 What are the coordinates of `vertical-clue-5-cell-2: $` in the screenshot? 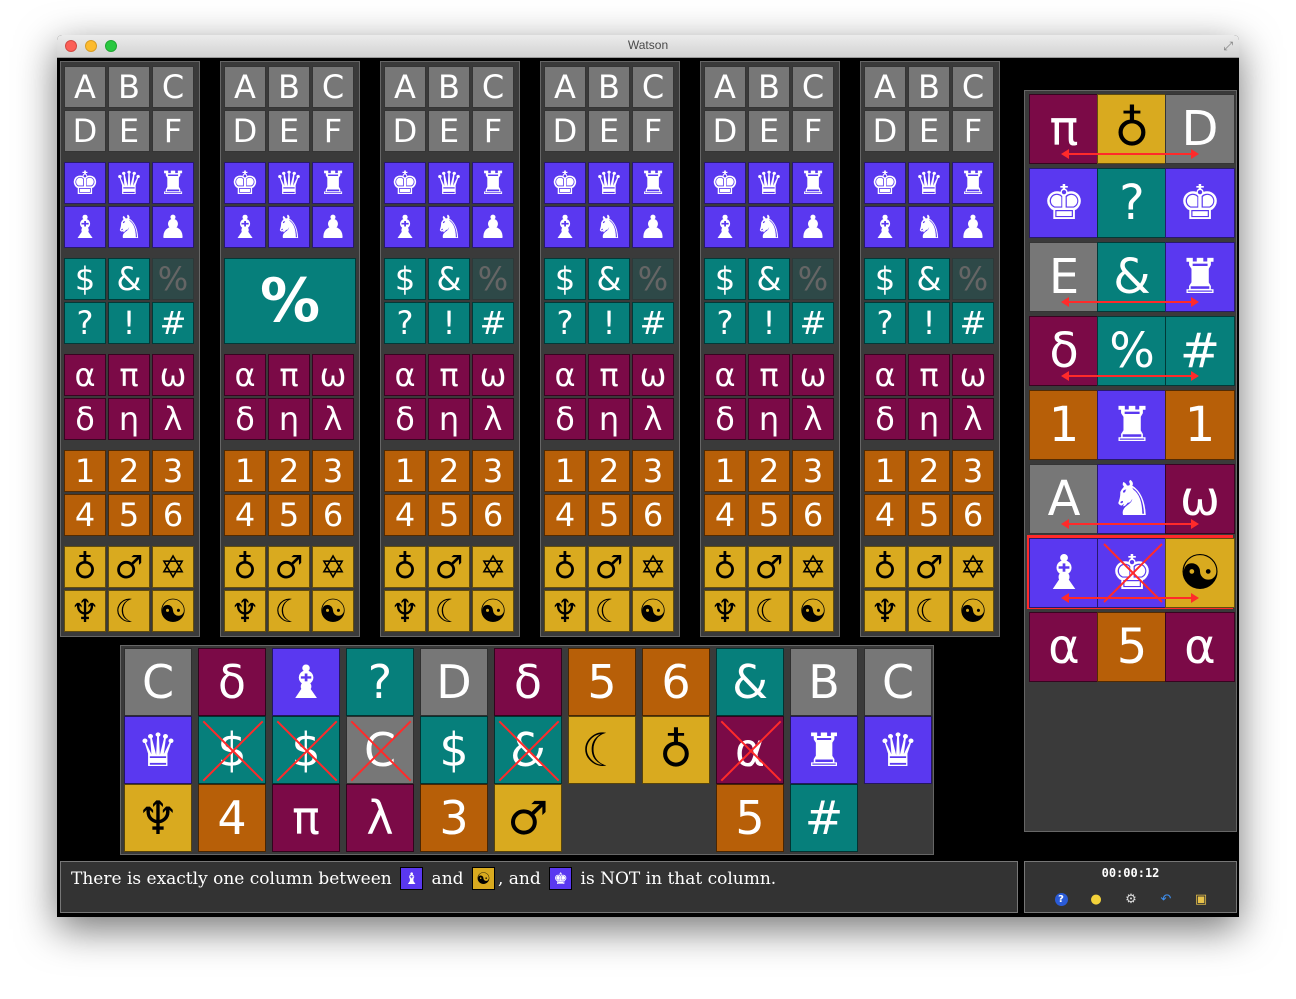 It's located at (454, 750).